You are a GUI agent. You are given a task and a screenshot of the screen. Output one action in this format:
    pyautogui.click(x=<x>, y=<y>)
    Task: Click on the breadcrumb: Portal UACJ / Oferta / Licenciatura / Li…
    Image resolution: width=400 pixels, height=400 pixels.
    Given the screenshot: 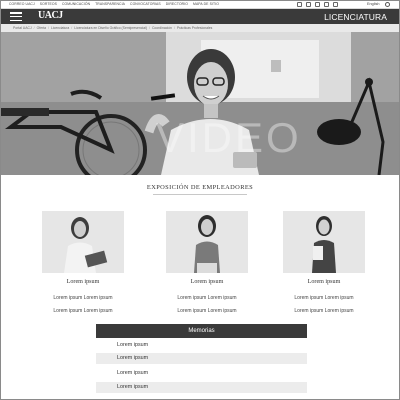 What is the action you would take?
    pyautogui.click(x=200, y=28)
    